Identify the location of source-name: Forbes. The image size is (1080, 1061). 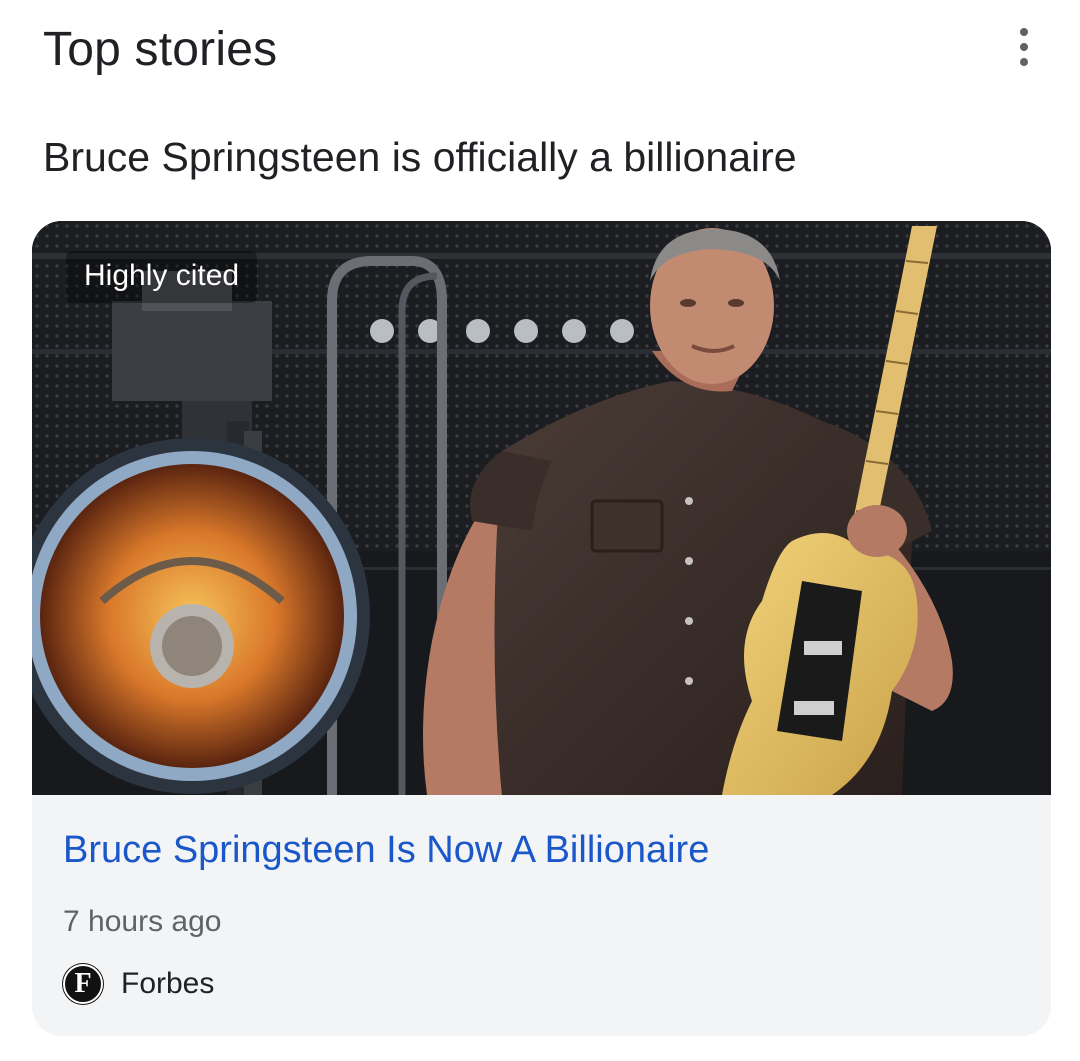
(168, 983).